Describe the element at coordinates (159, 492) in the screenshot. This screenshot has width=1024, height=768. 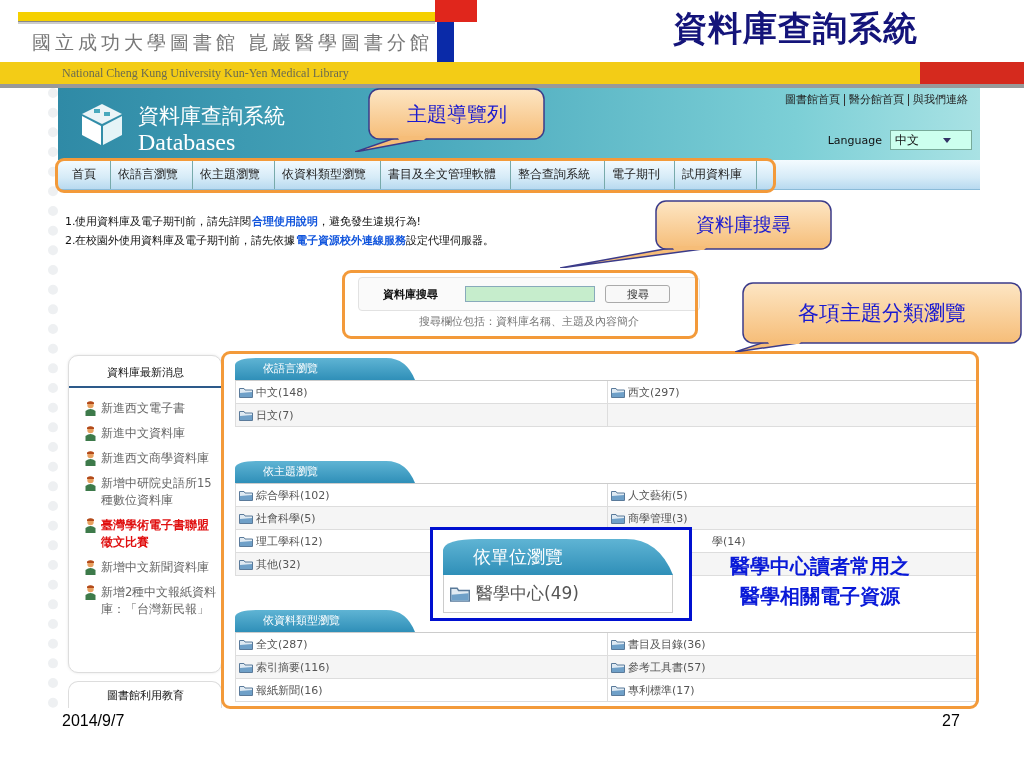
I see `news-link: 新增中研院史語所15種數位資料庫` at that location.